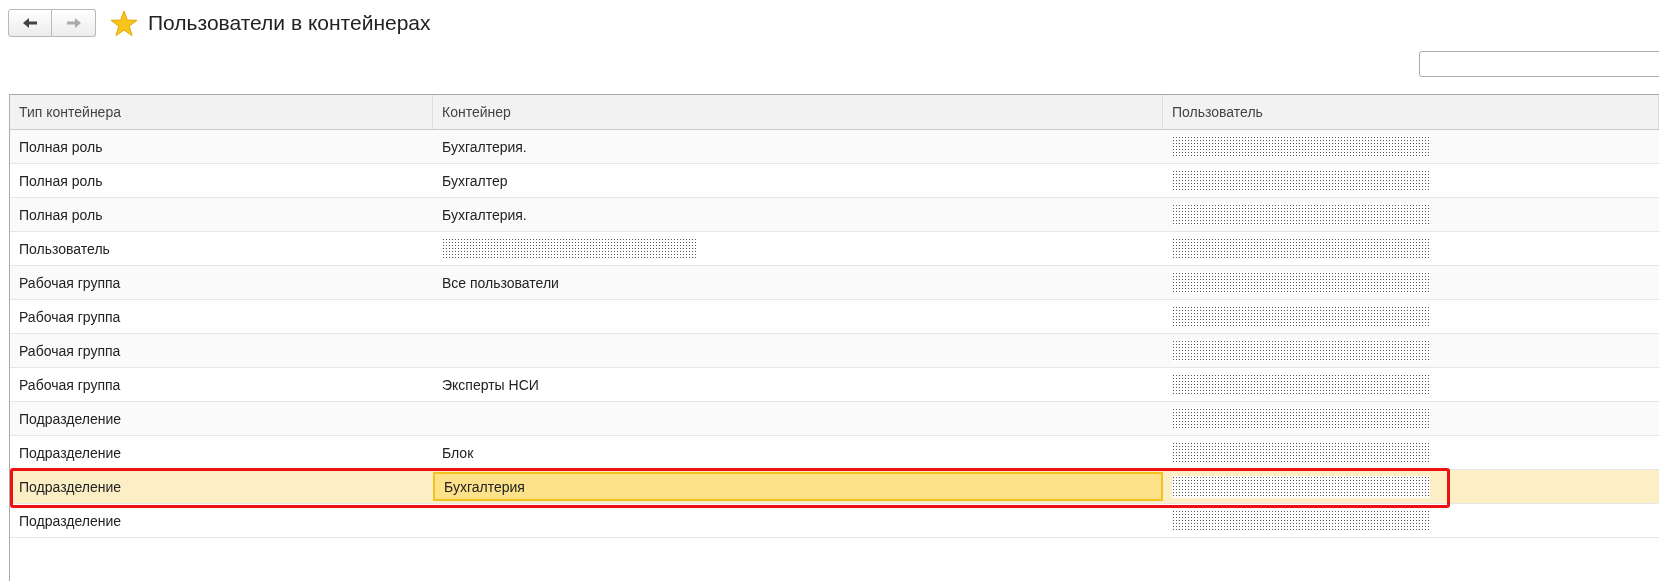 The width and height of the screenshot is (1659, 581). I want to click on table-cell: Эксперты НСИ, so click(490, 384).